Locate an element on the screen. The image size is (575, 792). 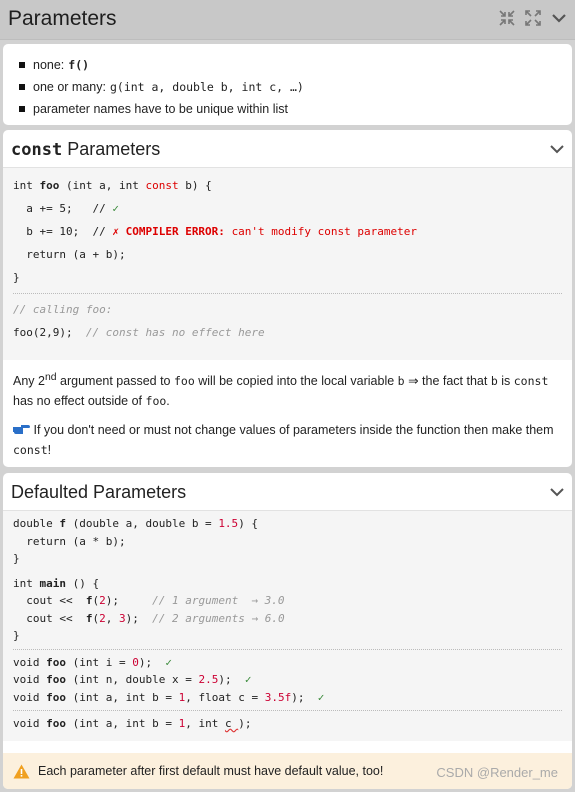
header-tools is located at coordinates (533, 18).